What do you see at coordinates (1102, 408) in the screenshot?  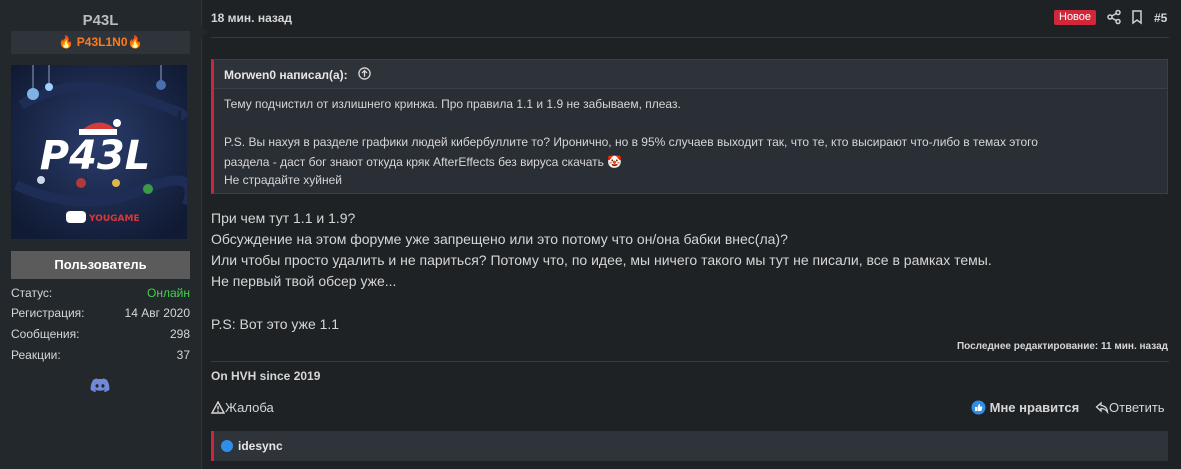 I see `reply-icon` at bounding box center [1102, 408].